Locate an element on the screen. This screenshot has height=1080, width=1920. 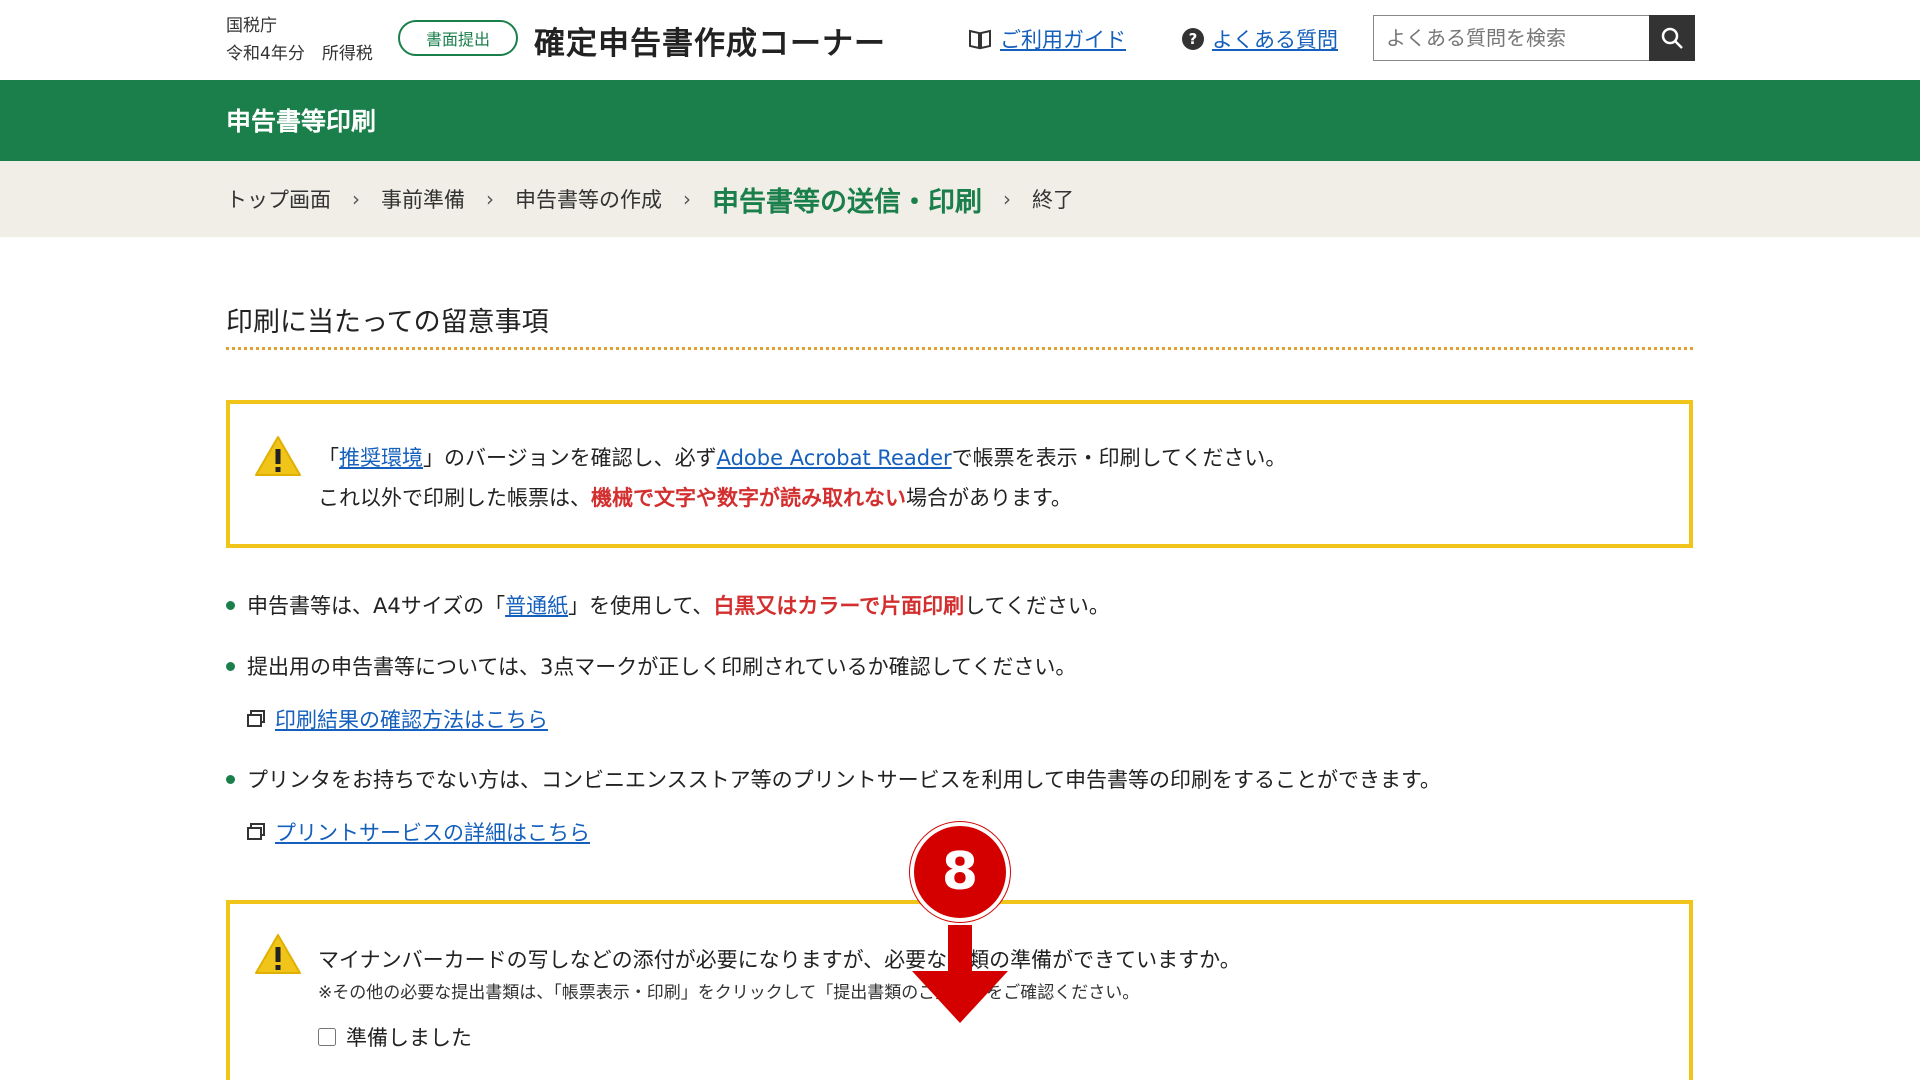
notice1-text: これ以外で印刷した帳票は、 is located at coordinates (454, 498).